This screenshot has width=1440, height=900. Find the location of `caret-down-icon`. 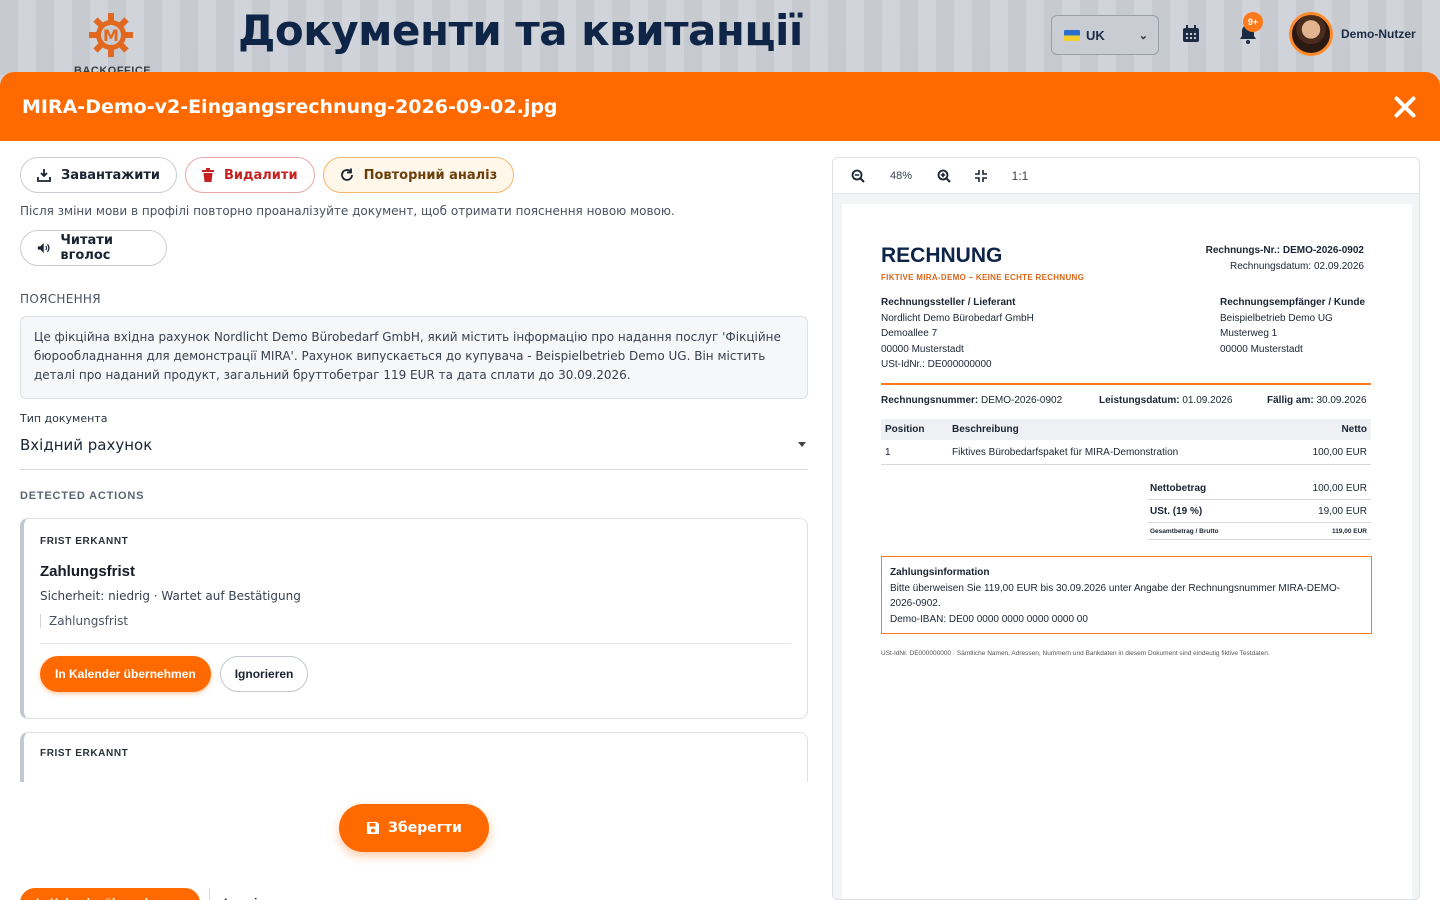

caret-down-icon is located at coordinates (802, 444).